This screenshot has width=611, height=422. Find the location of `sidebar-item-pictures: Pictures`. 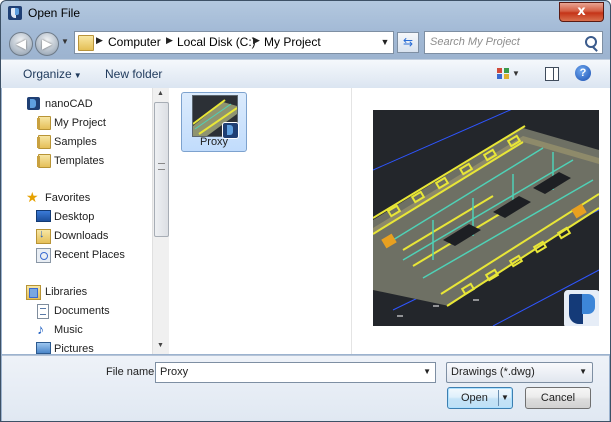

sidebar-item-pictures: Pictures is located at coordinates (77, 347).